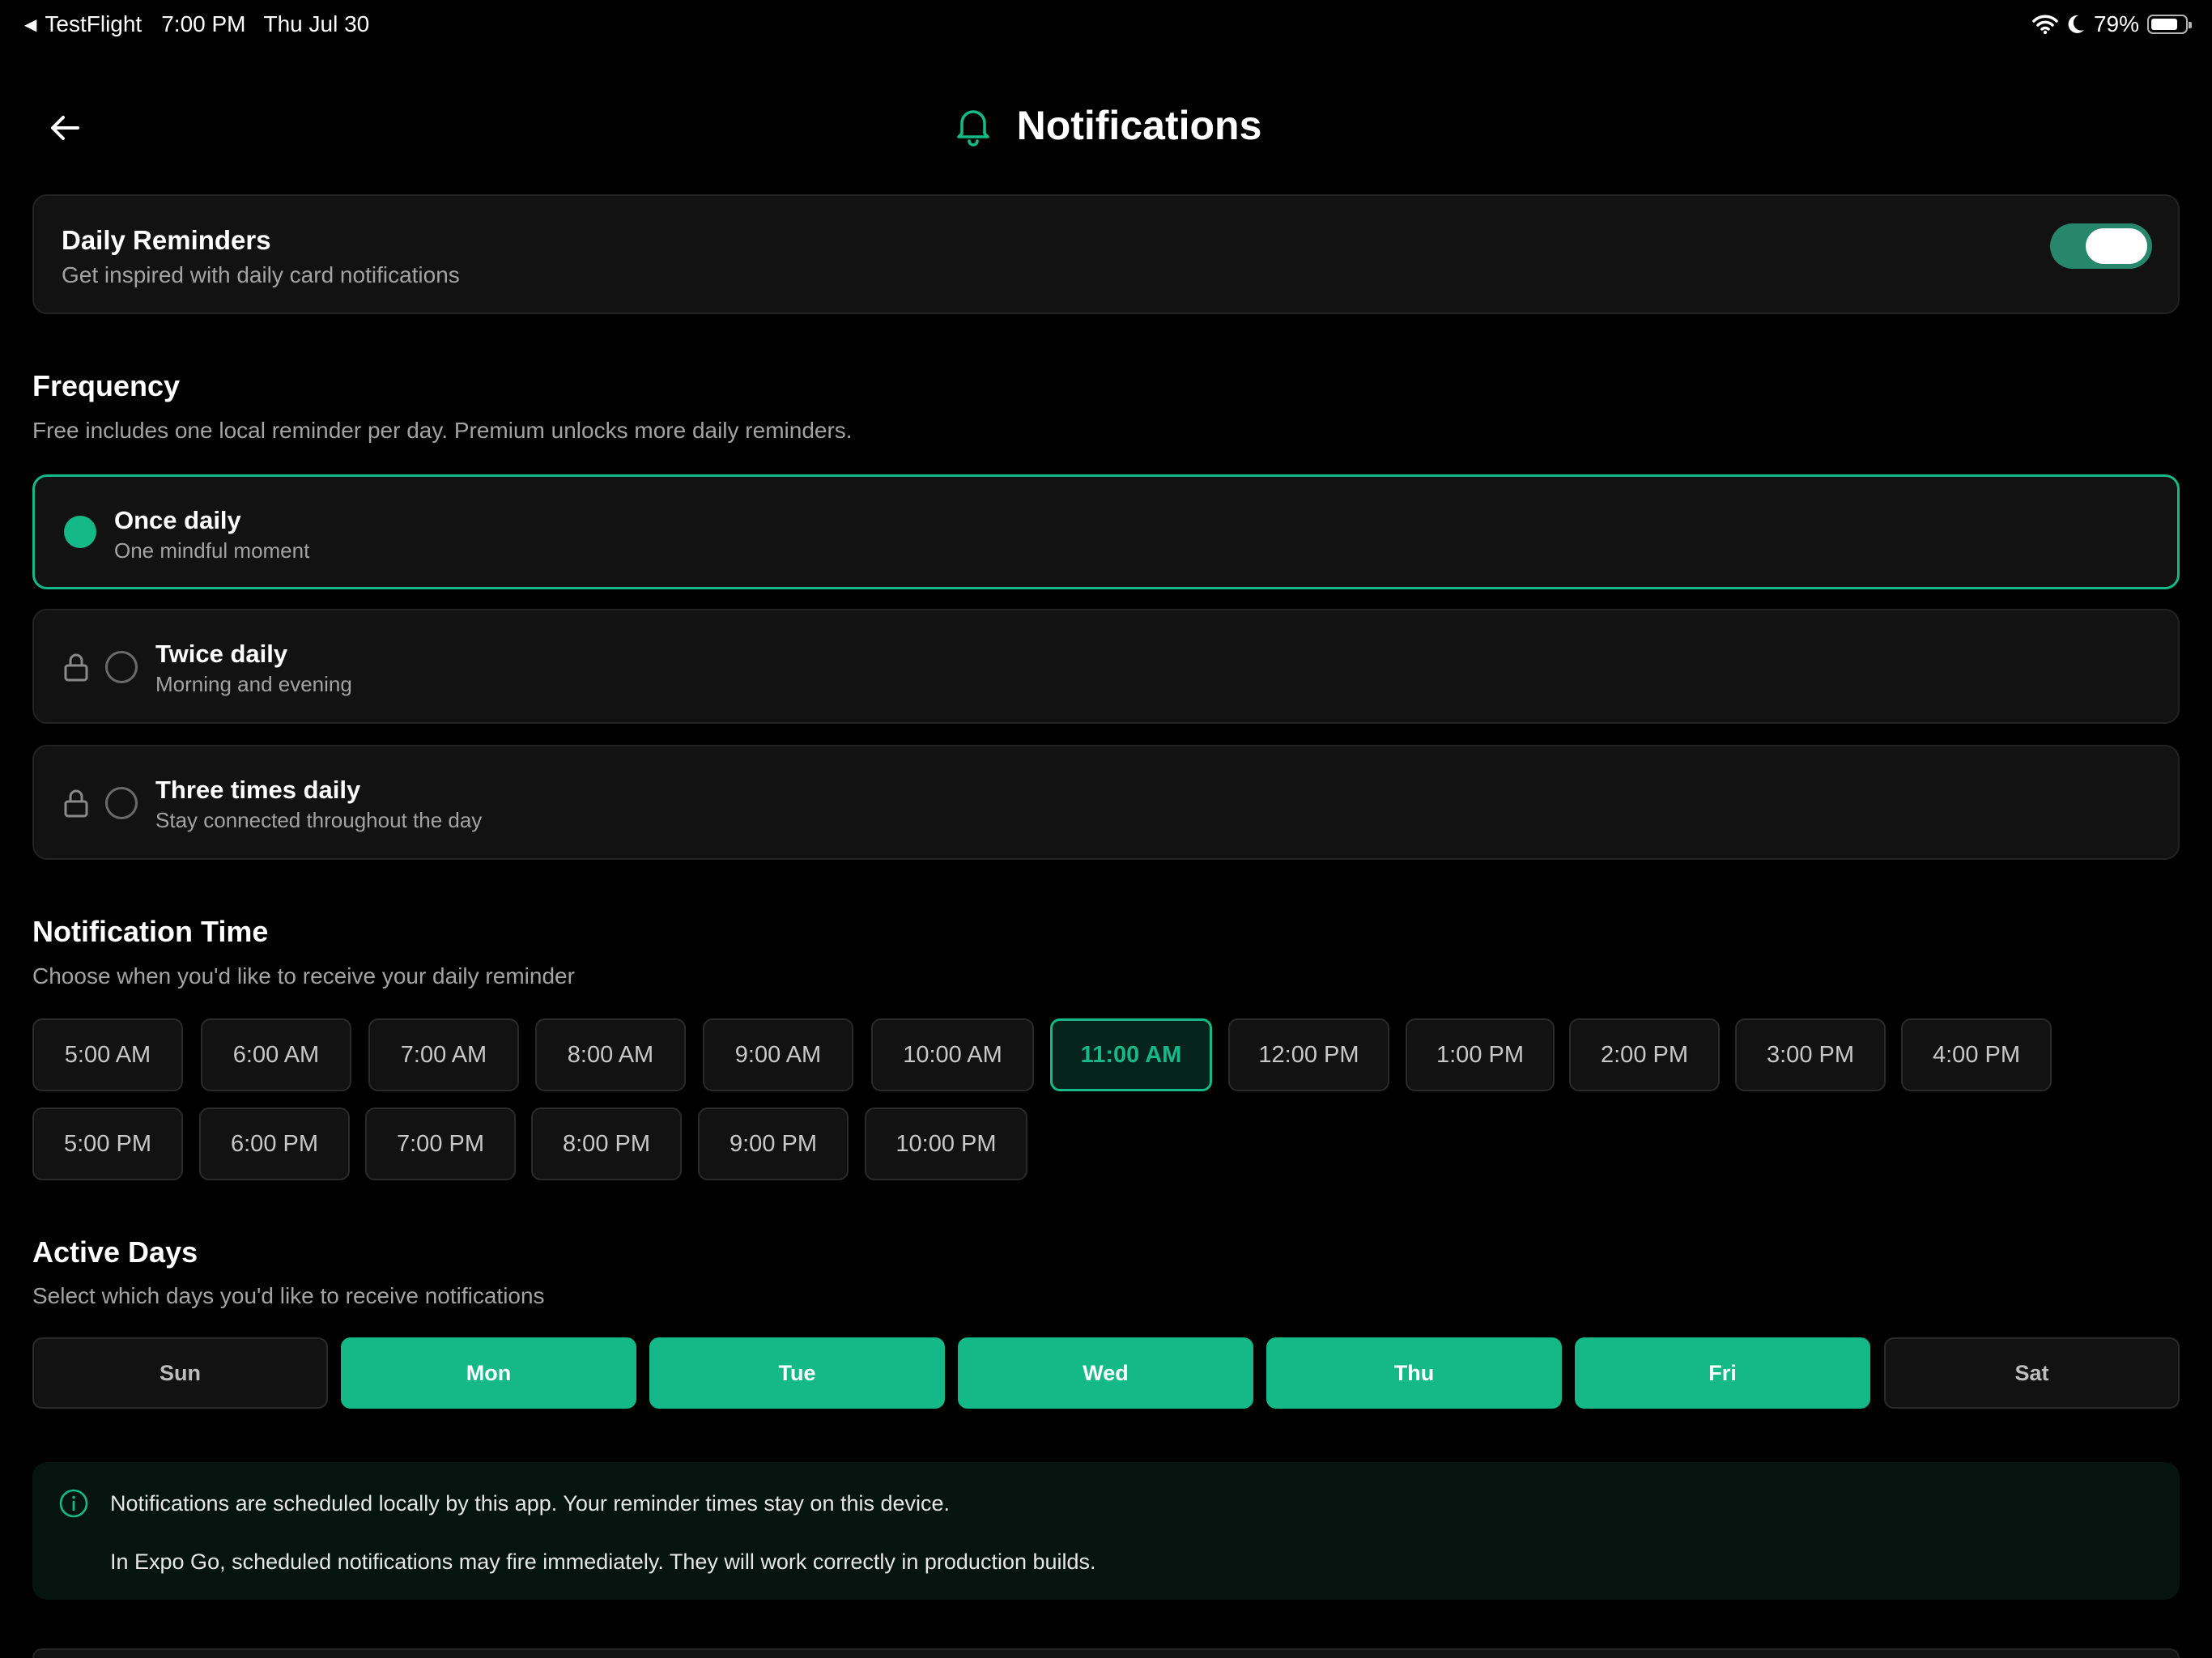 The height and width of the screenshot is (1658, 2212). What do you see at coordinates (94, 24) in the screenshot?
I see `back-to-app-label: TestFlight` at bounding box center [94, 24].